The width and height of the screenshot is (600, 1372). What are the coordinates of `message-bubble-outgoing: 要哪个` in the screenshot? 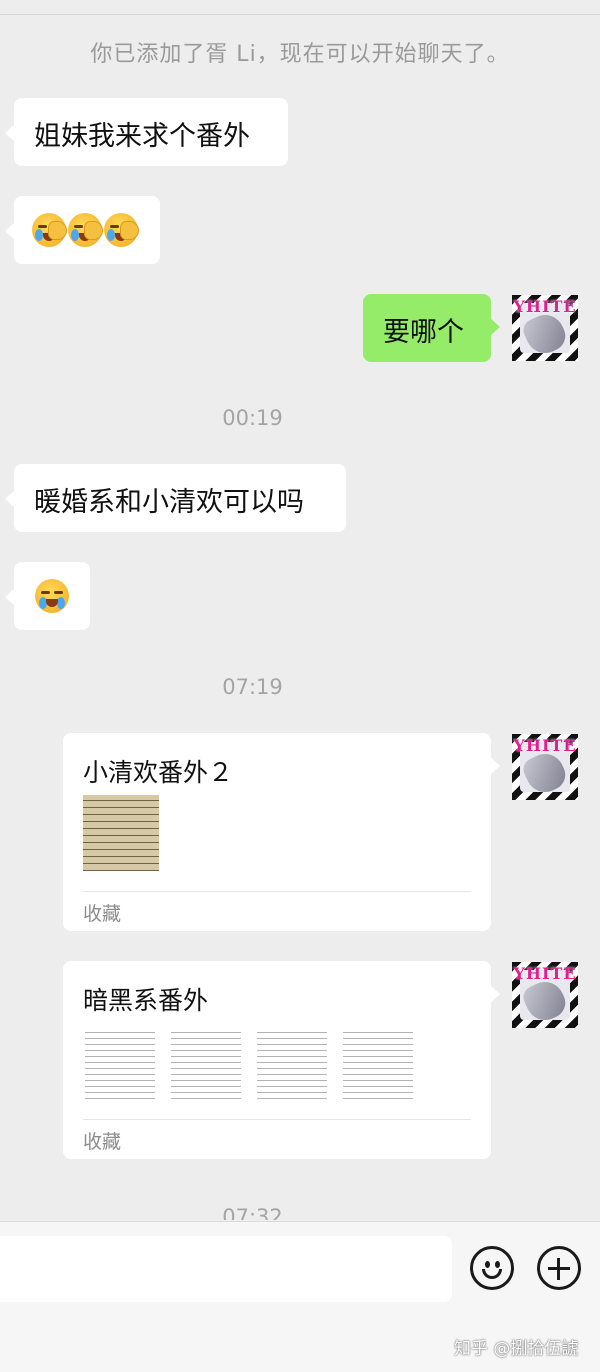 It's located at (431, 328).